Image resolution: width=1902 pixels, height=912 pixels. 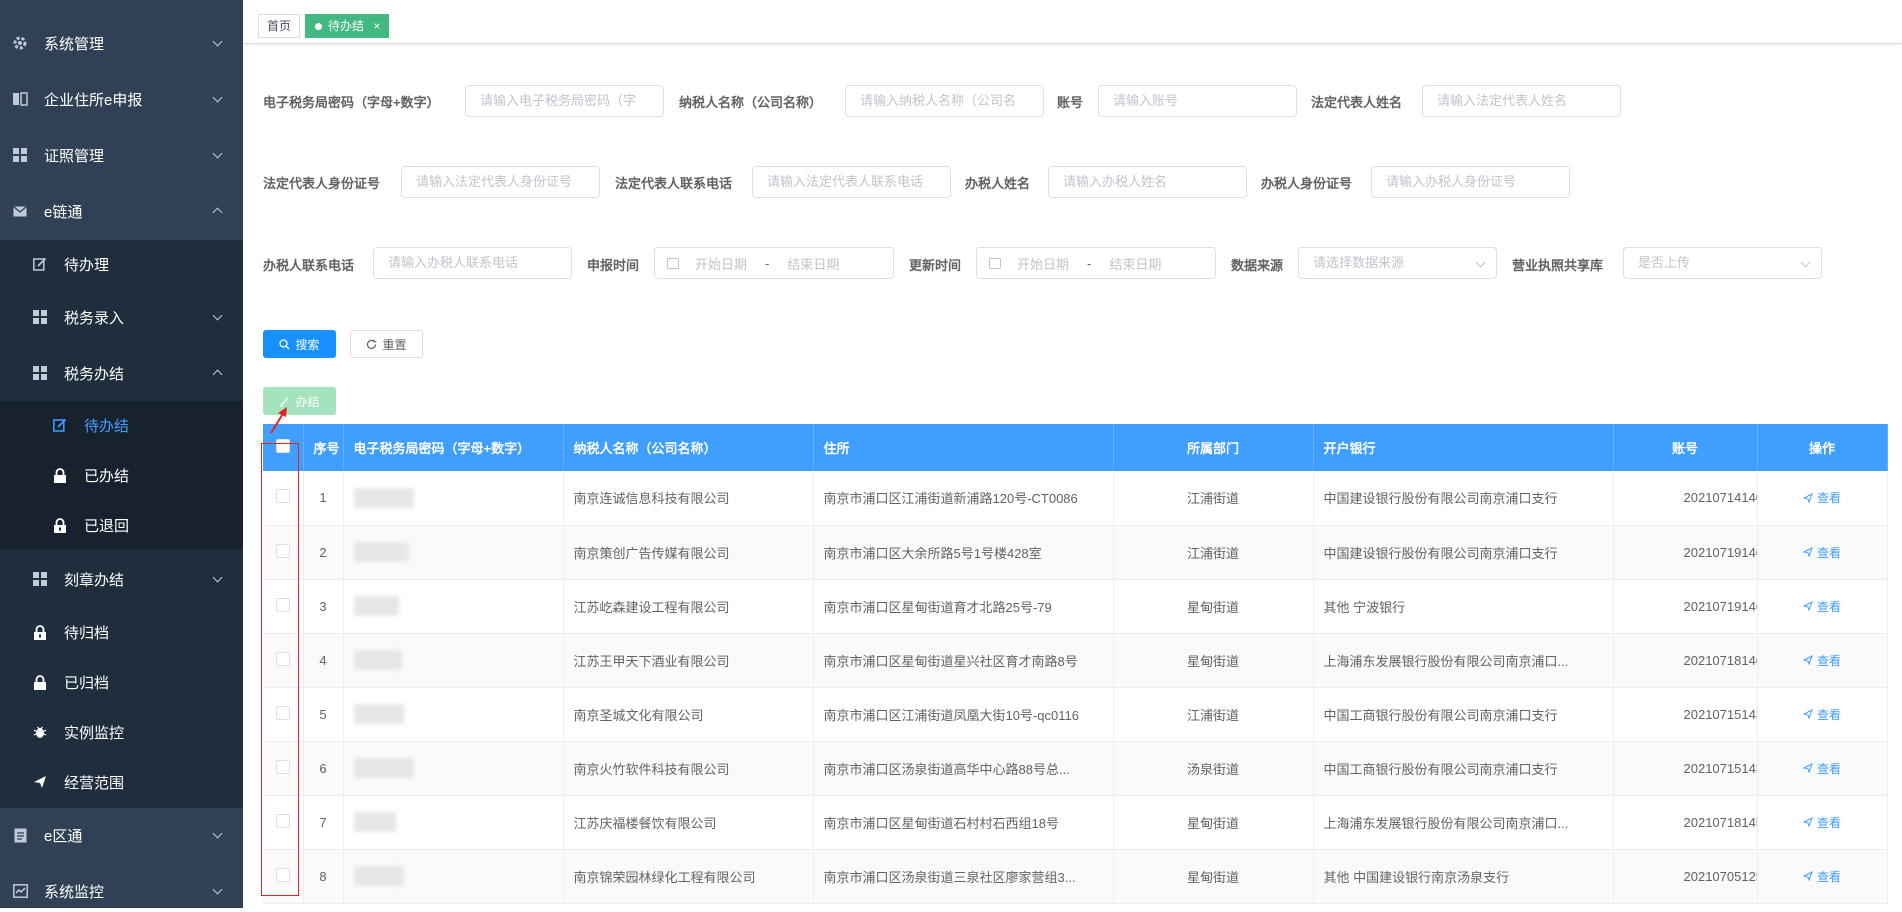 I want to click on cell-index: 6, so click(x=323, y=768).